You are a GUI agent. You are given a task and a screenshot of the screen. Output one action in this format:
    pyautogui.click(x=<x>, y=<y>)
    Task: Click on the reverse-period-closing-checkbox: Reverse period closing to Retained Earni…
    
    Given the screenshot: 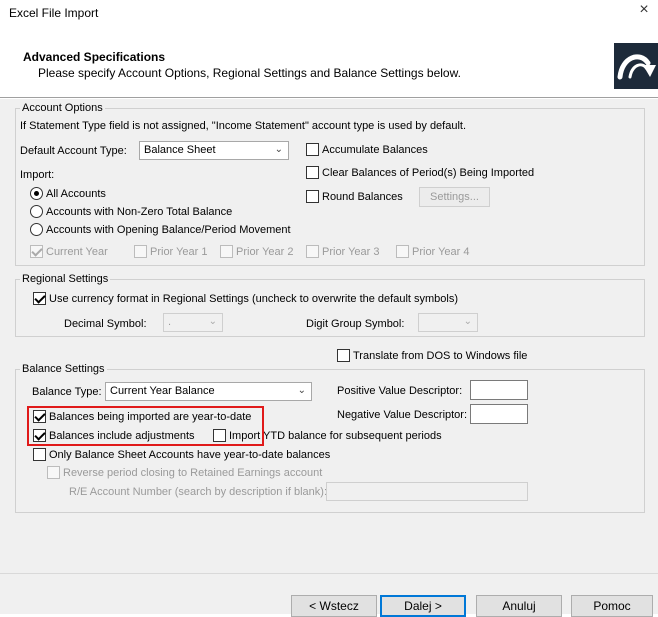 What is the action you would take?
    pyautogui.click(x=184, y=472)
    